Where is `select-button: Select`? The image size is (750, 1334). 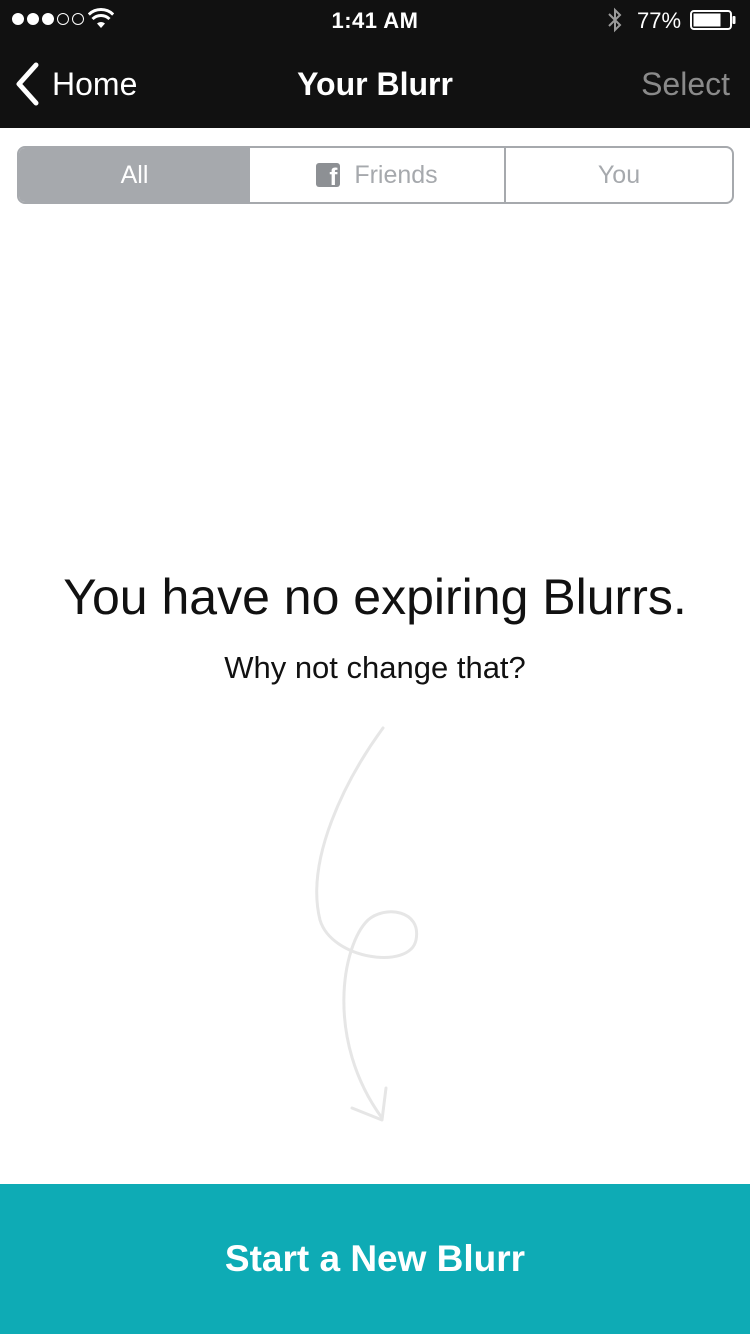 select-button: Select is located at coordinates (685, 84).